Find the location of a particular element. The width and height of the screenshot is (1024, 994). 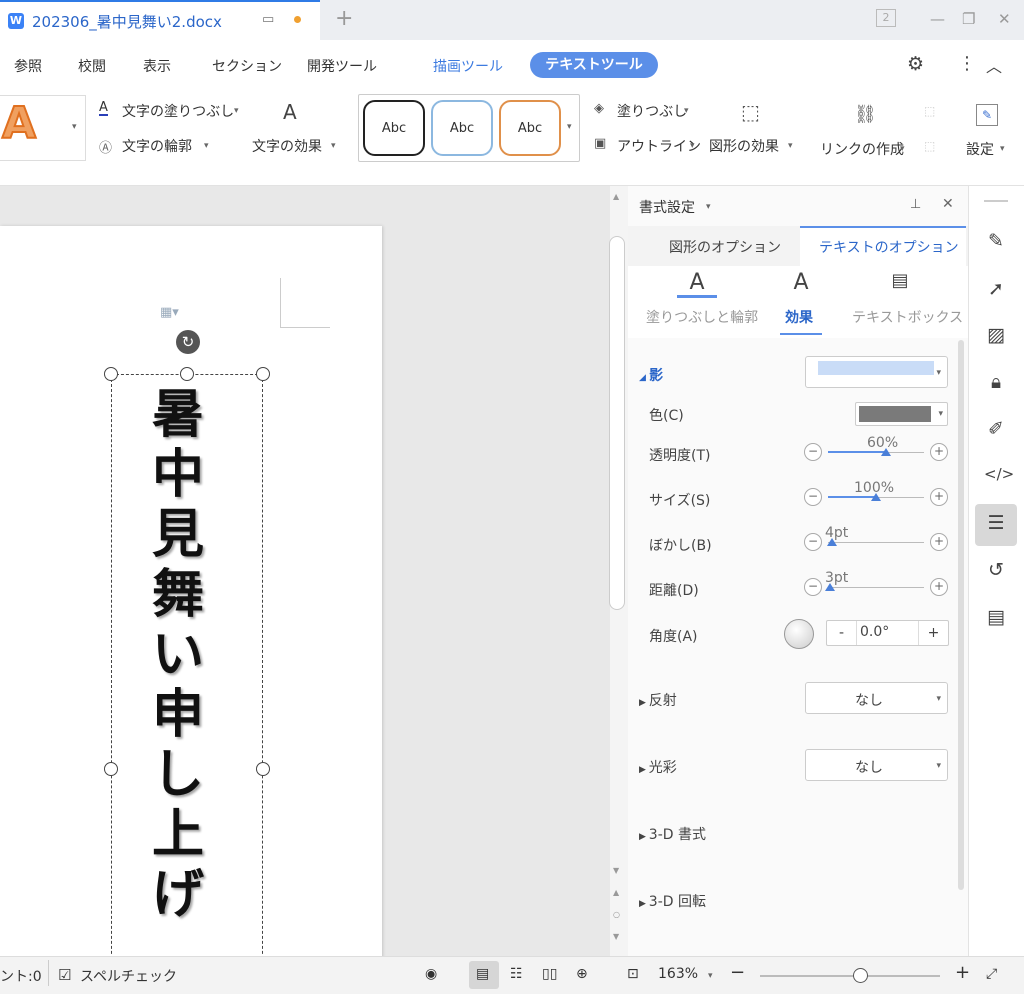

angle-dial is located at coordinates (799, 634).